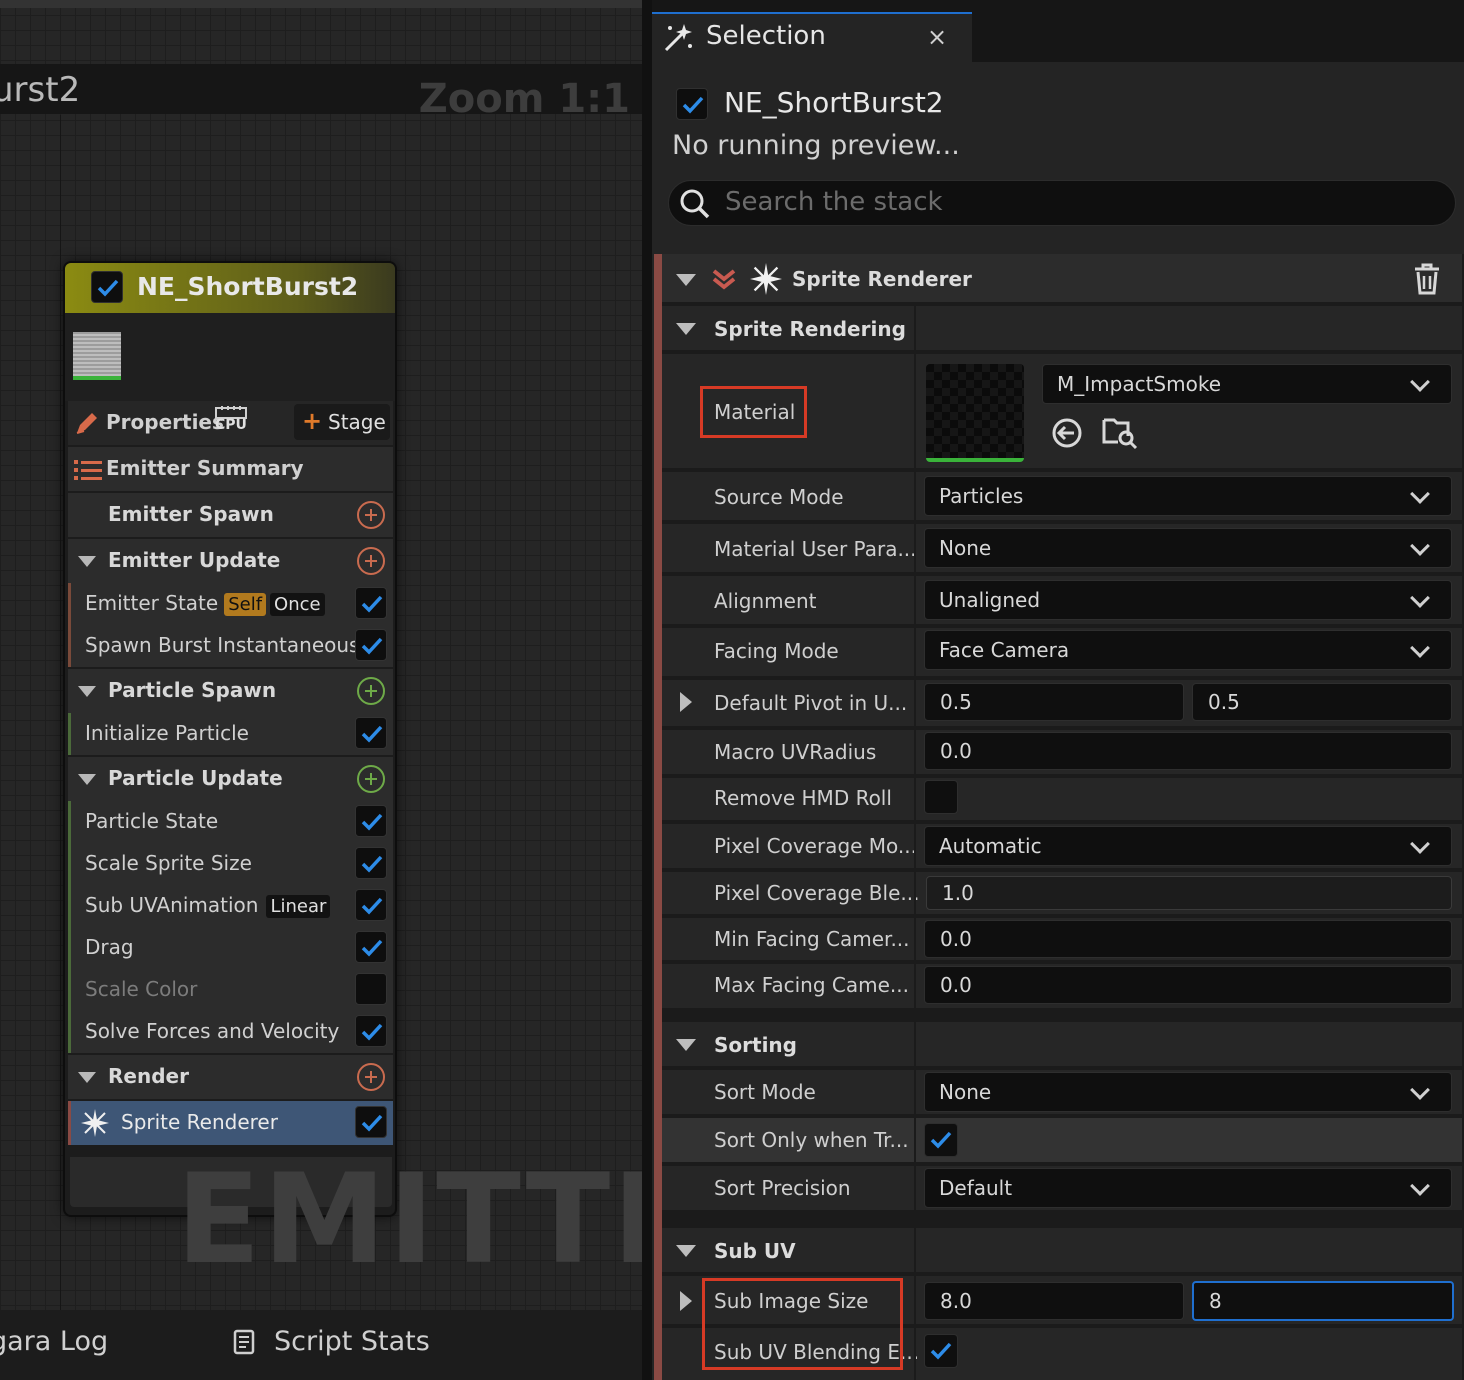 The height and width of the screenshot is (1380, 1464). I want to click on emitter-thumbnail, so click(97, 356).